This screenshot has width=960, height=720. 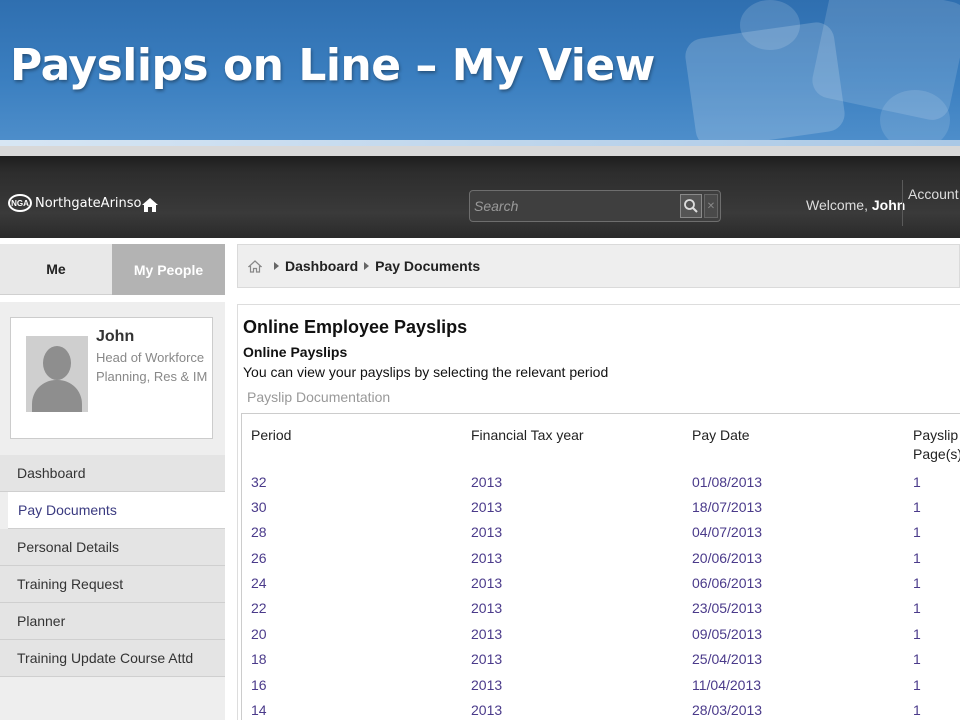 I want to click on sidebar-item-personal-details: Personal Details, so click(x=112, y=547).